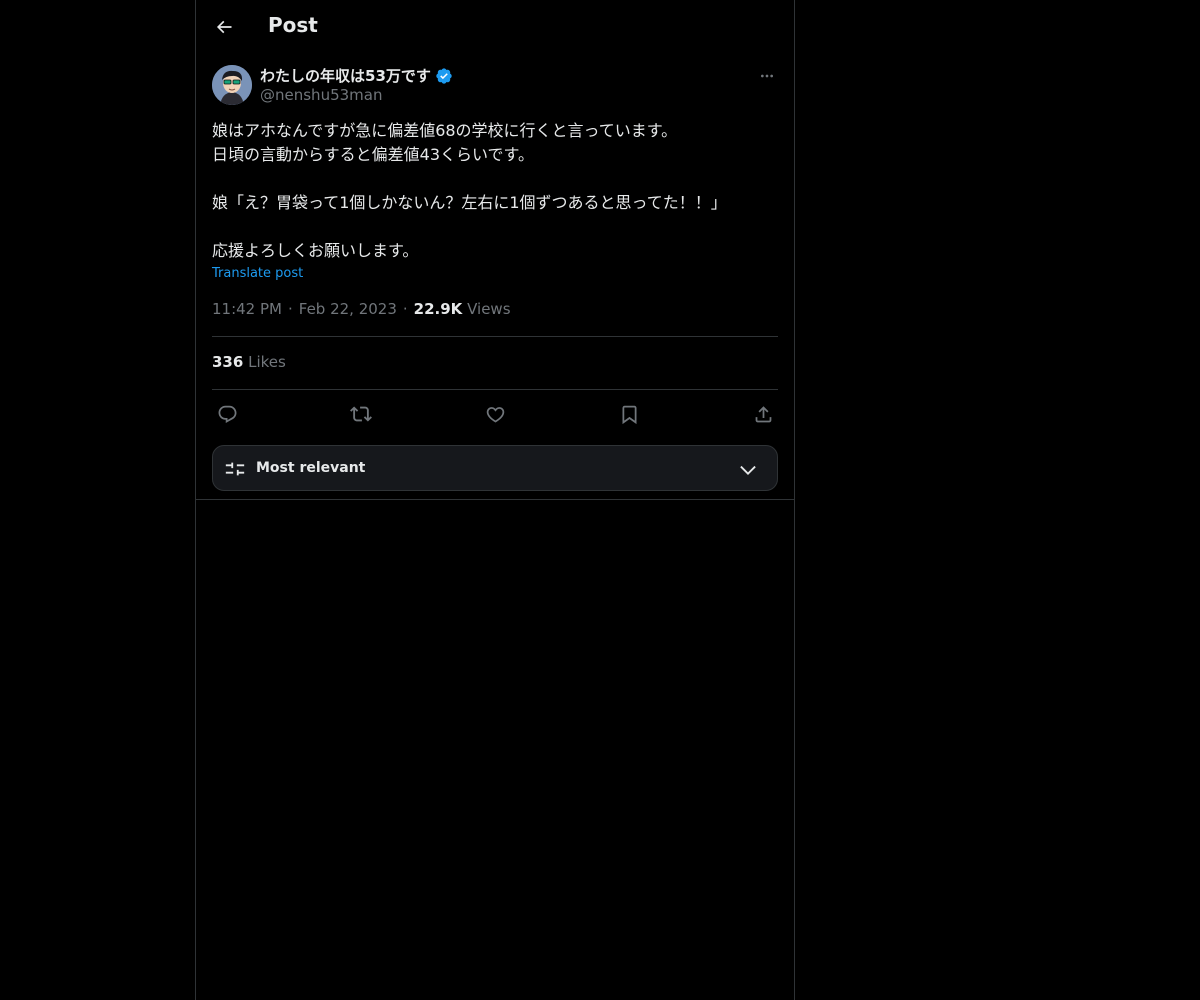  I want to click on page-title: Post, so click(293, 25).